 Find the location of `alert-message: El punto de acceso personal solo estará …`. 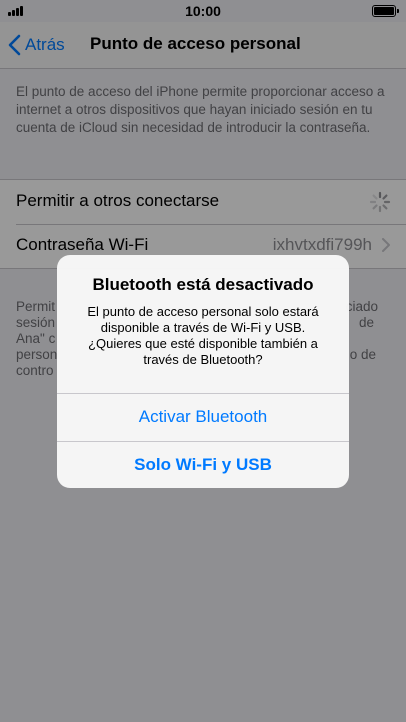

alert-message: El punto de acceso personal solo estará … is located at coordinates (203, 335).